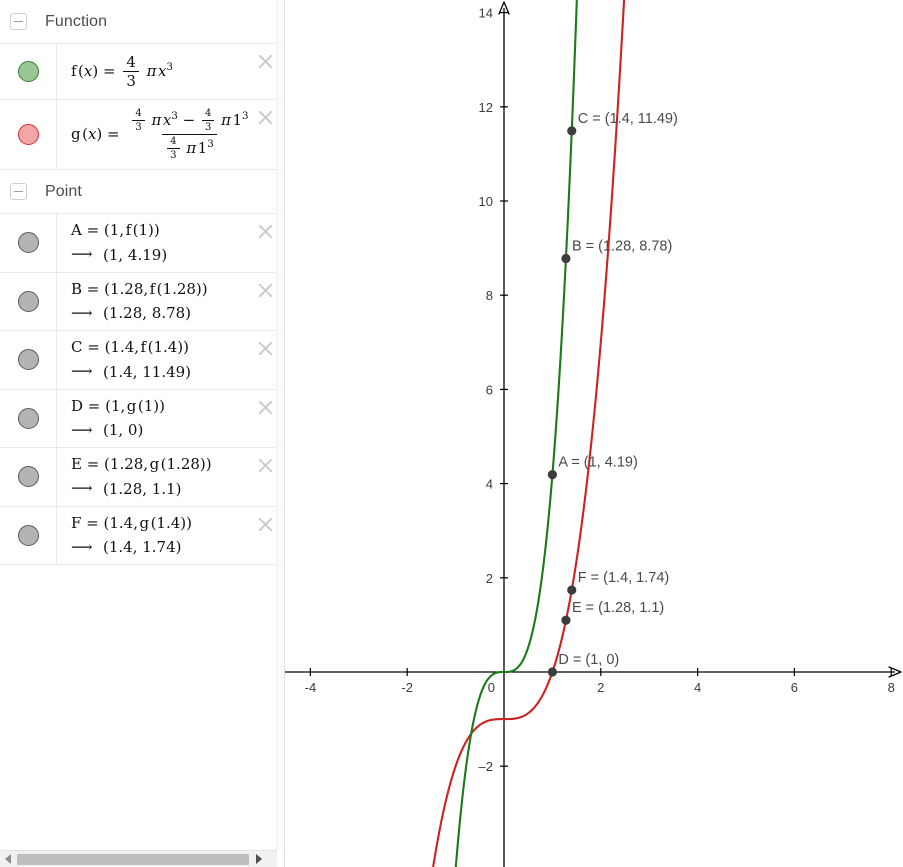 The width and height of the screenshot is (903, 867). Describe the element at coordinates (489, 389) in the screenshot. I see `y-tick-label: 6` at that location.